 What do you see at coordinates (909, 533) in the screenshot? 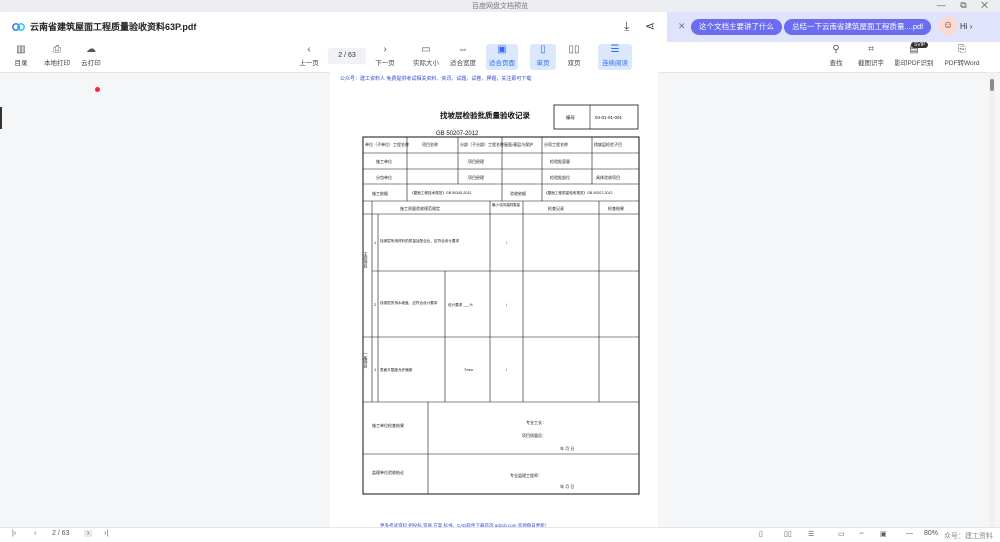
I see `zoom-out-icon: —` at bounding box center [909, 533].